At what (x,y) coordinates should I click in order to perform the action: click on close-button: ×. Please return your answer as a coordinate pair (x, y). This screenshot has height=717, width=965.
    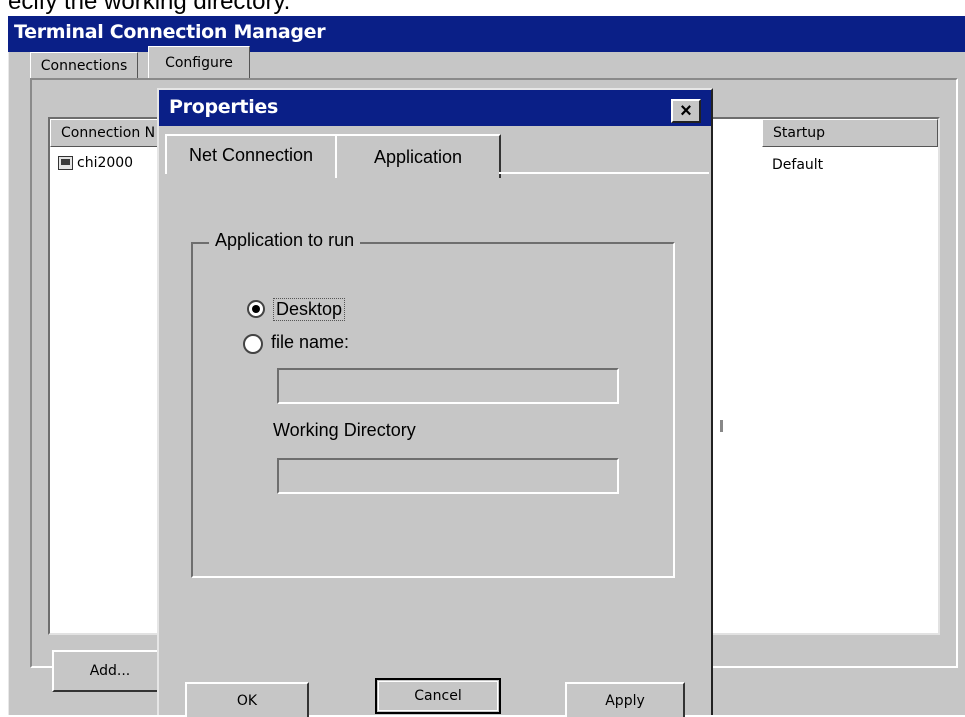
    Looking at the image, I should click on (686, 111).